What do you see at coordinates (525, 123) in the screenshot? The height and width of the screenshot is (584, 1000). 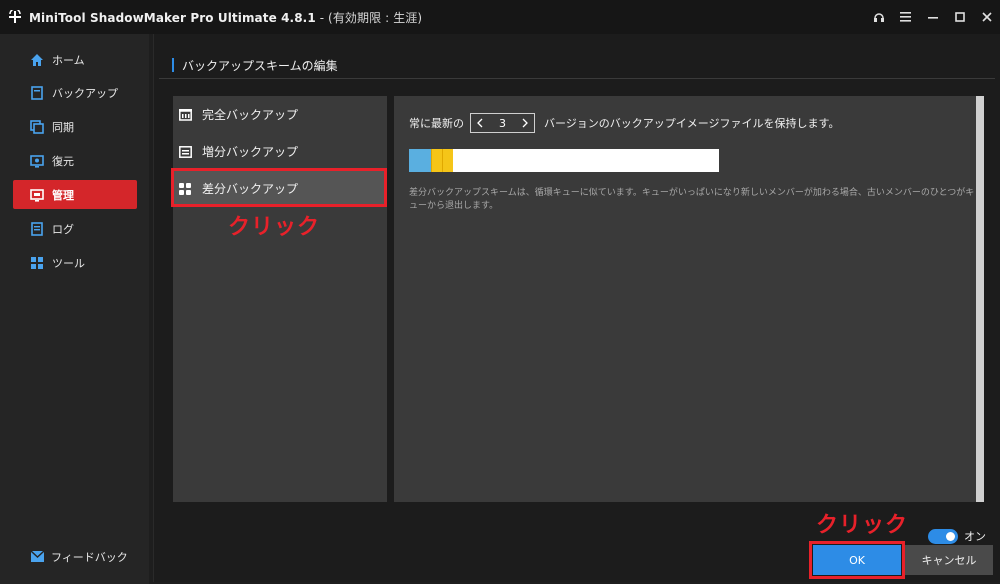 I see `chevron-right-icon` at bounding box center [525, 123].